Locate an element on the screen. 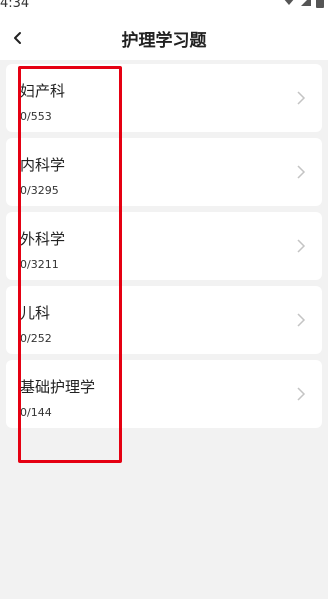 The width and height of the screenshot is (328, 599). course-progress: 0/144 is located at coordinates (36, 412).